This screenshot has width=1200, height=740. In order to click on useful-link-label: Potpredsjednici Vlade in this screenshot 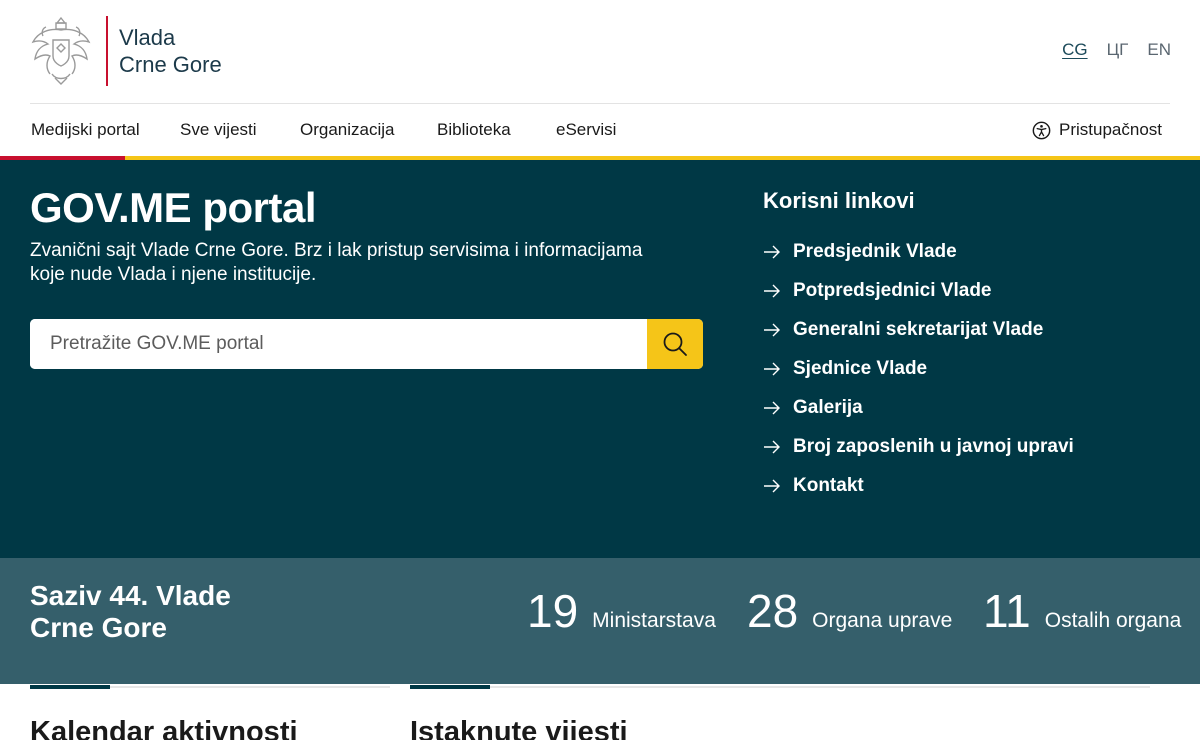, I will do `click(892, 290)`.